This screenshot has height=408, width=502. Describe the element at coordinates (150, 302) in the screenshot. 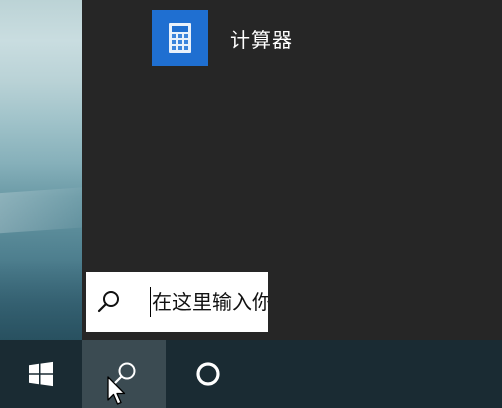

I see `text-caret` at that location.